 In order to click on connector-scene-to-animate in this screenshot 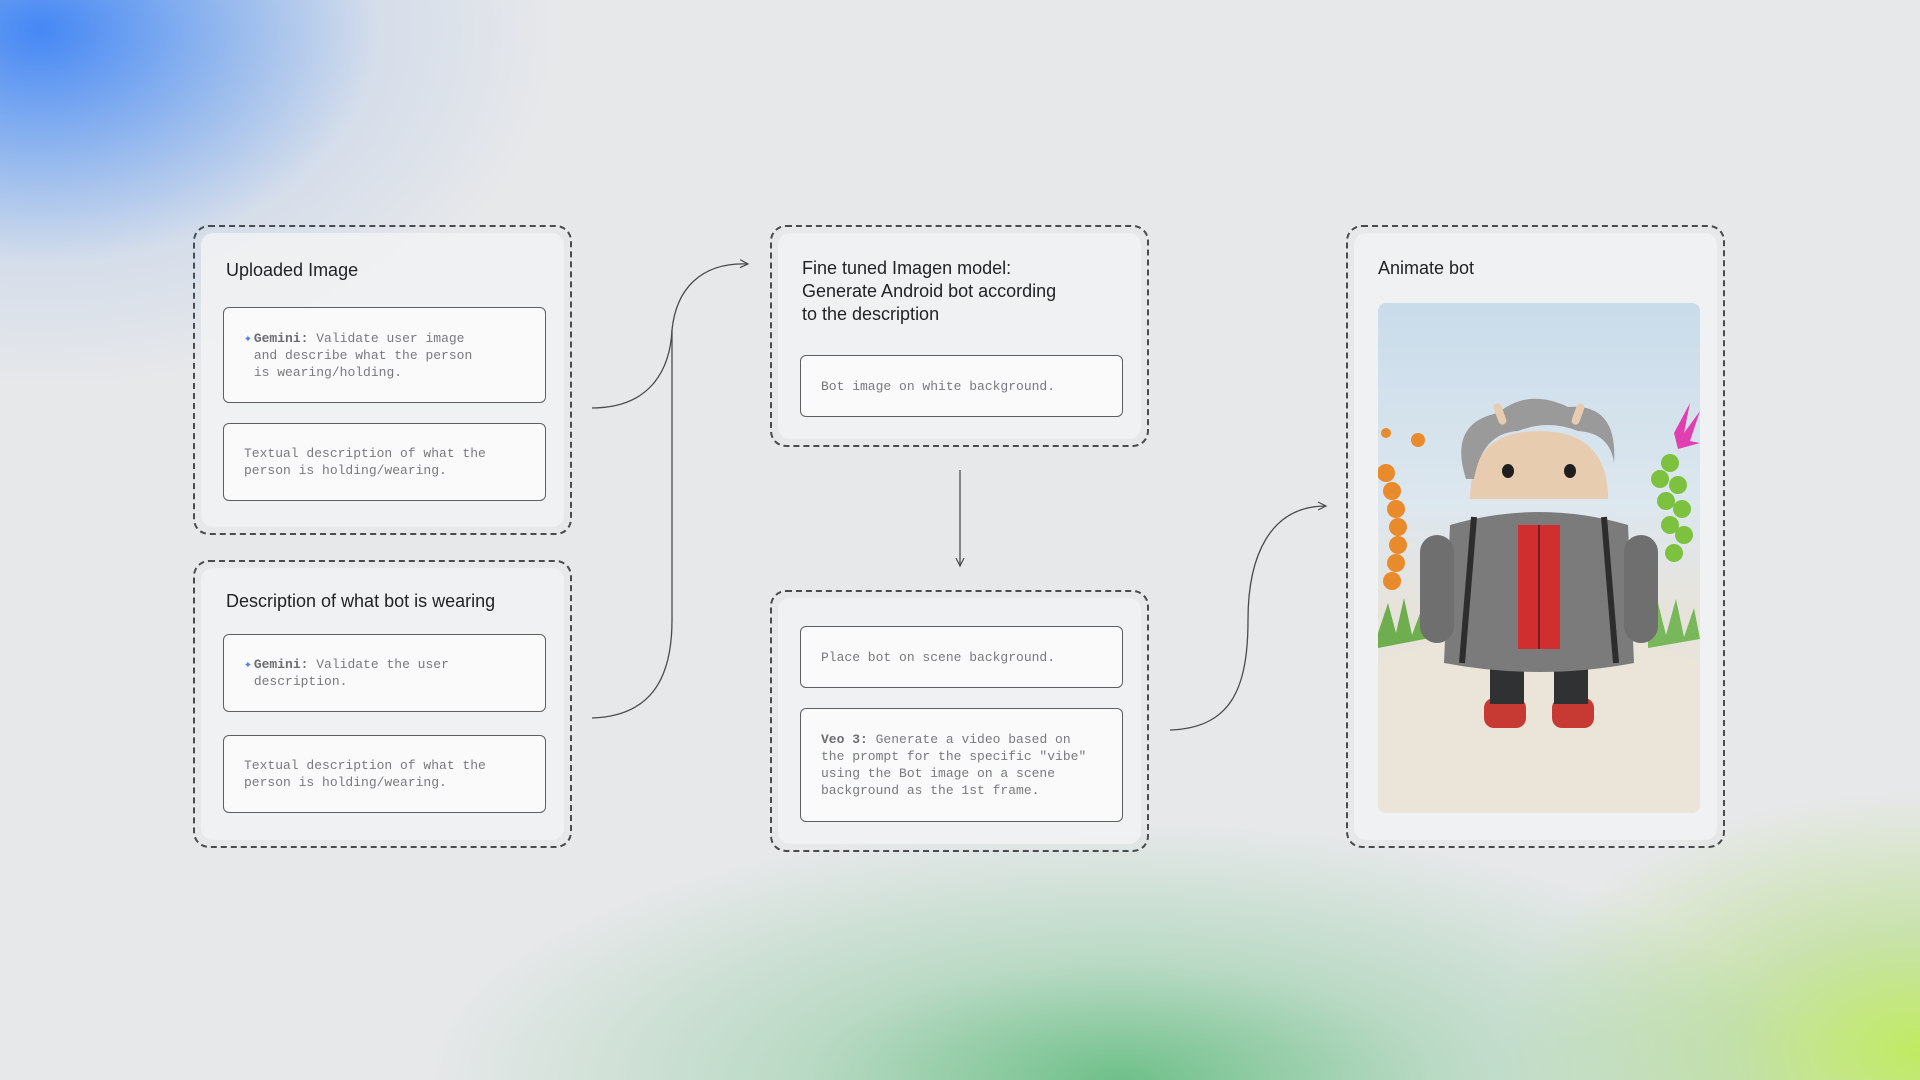, I will do `click(1247, 618)`.